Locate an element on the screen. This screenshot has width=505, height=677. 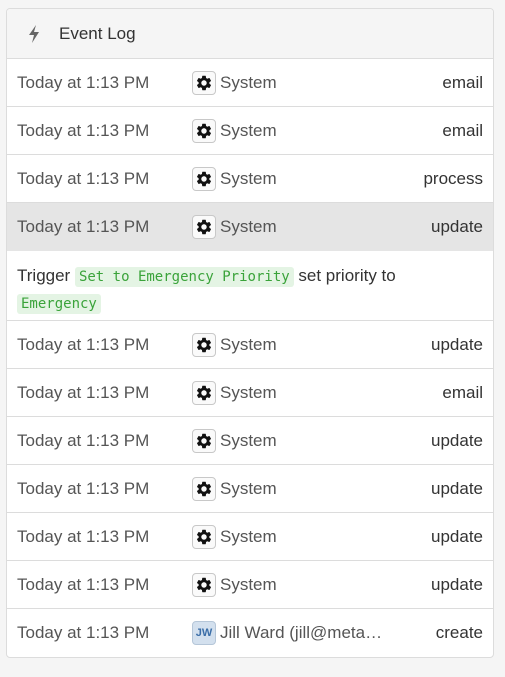
bolt-icon is located at coordinates (34, 33).